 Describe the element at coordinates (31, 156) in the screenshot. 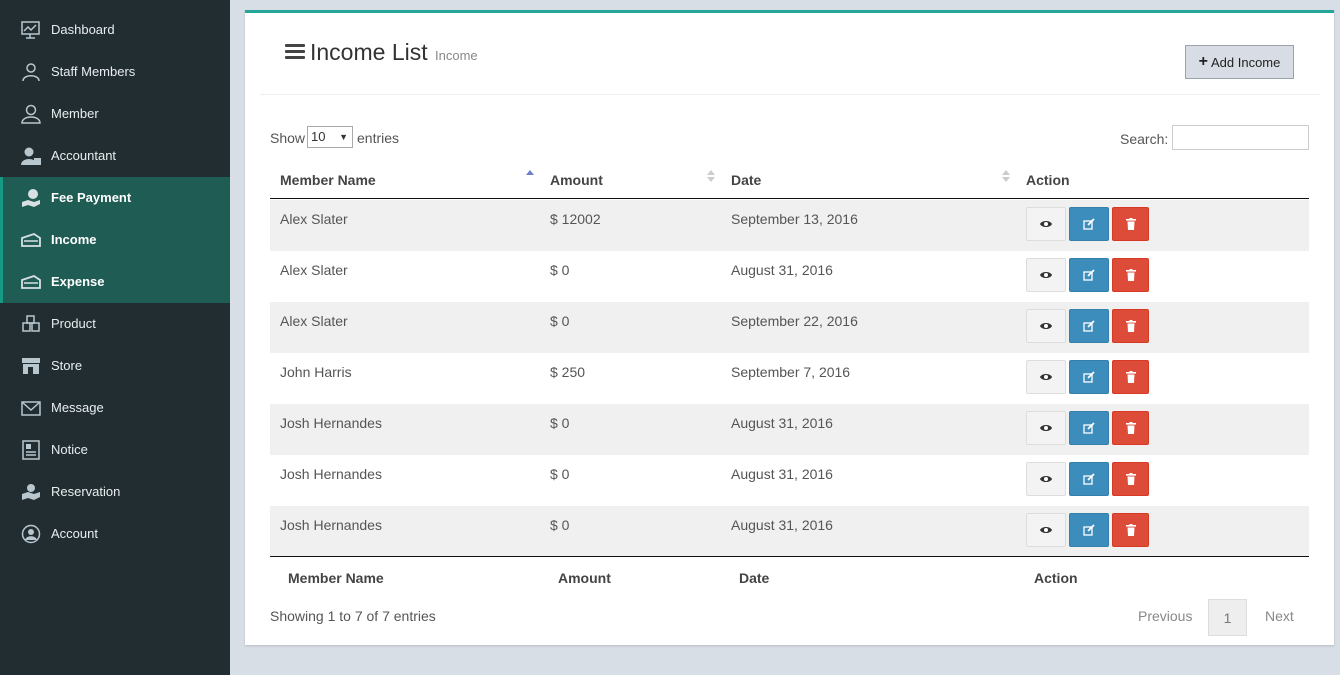

I see `accountant-icon` at that location.